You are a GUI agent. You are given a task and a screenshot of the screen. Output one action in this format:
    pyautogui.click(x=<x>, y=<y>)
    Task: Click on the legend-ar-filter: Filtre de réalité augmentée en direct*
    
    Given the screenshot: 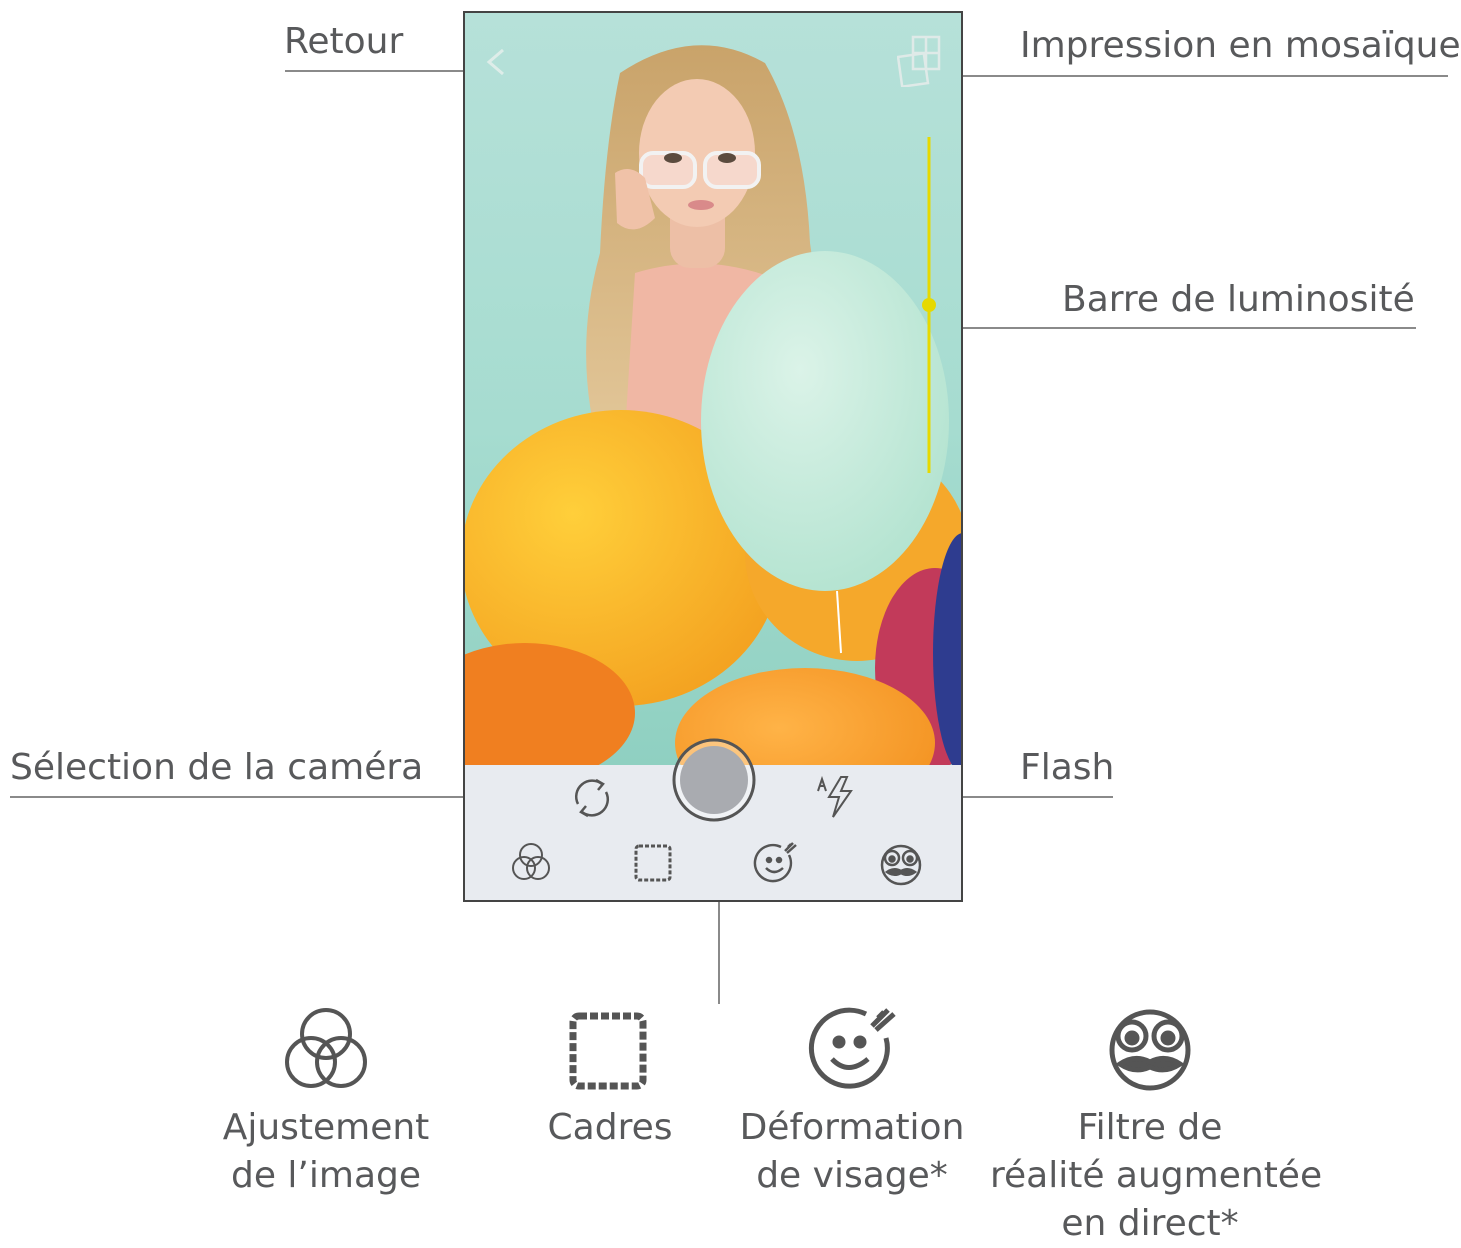 What is the action you would take?
    pyautogui.click(x=1156, y=1126)
    